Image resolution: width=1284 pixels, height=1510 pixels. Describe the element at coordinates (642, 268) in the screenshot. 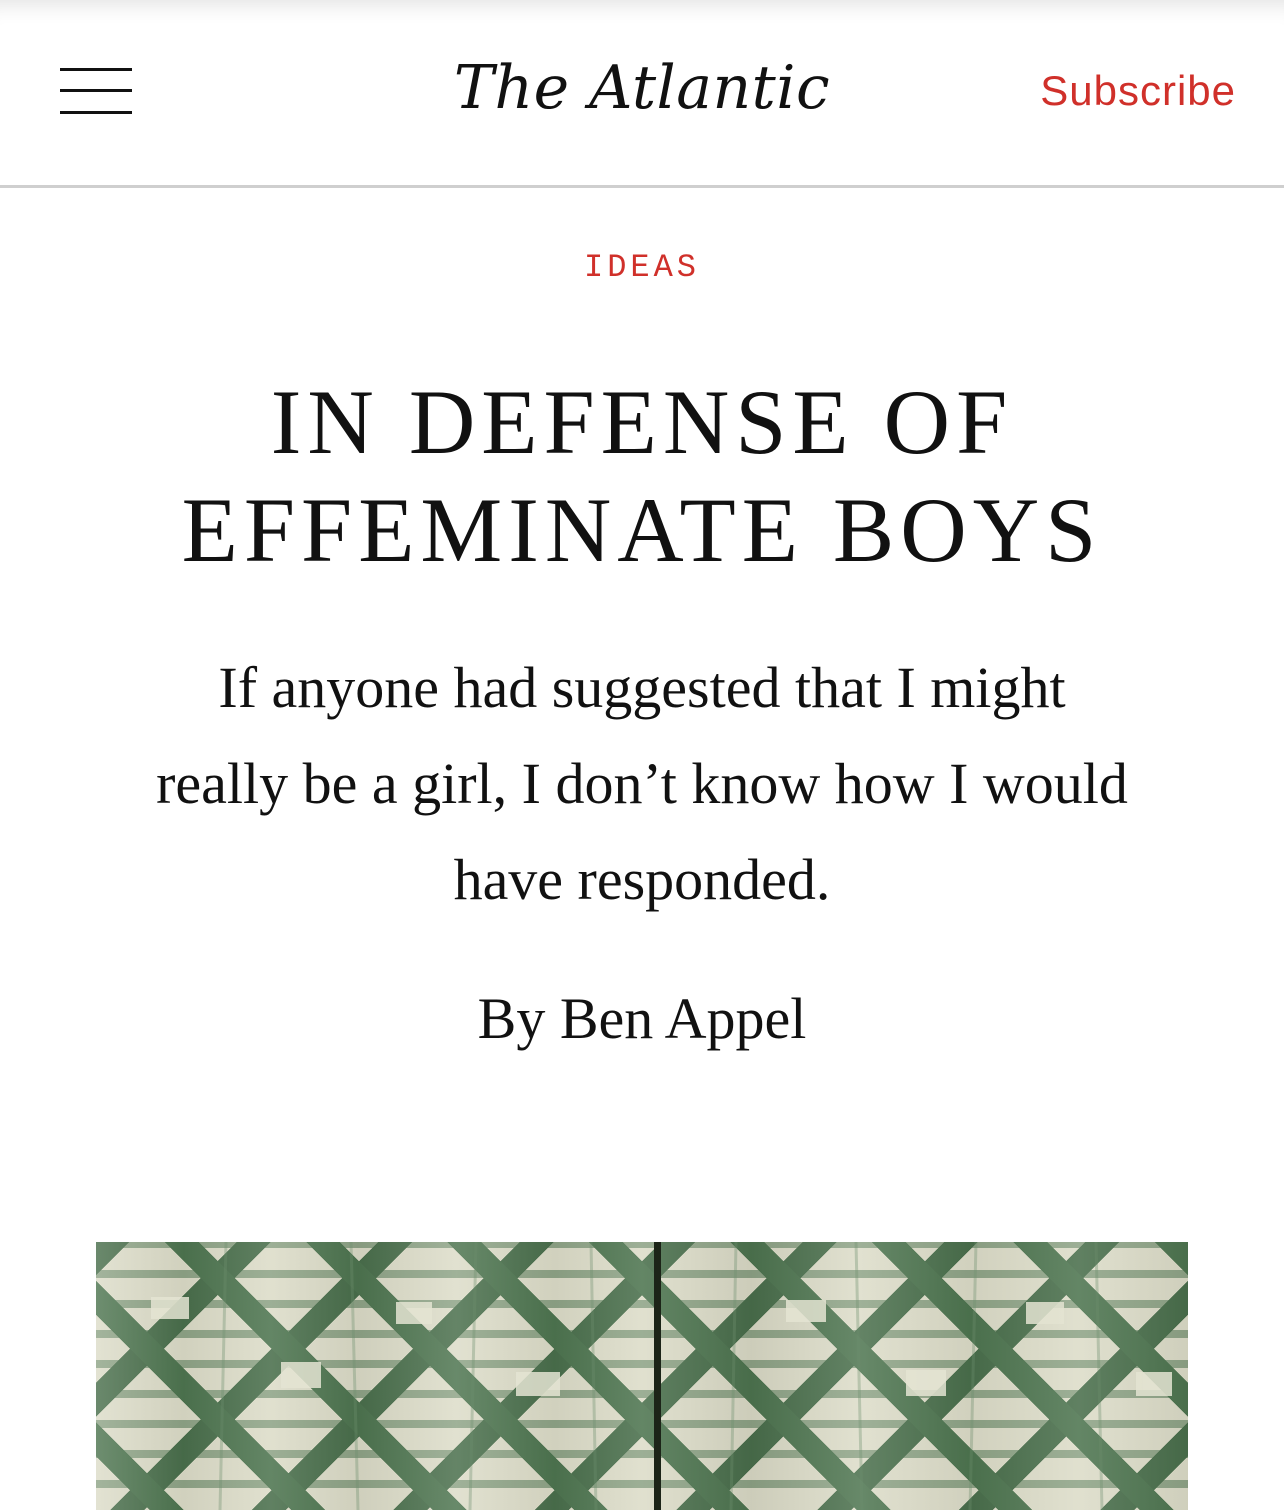

I see `section-label: IDEAS` at that location.